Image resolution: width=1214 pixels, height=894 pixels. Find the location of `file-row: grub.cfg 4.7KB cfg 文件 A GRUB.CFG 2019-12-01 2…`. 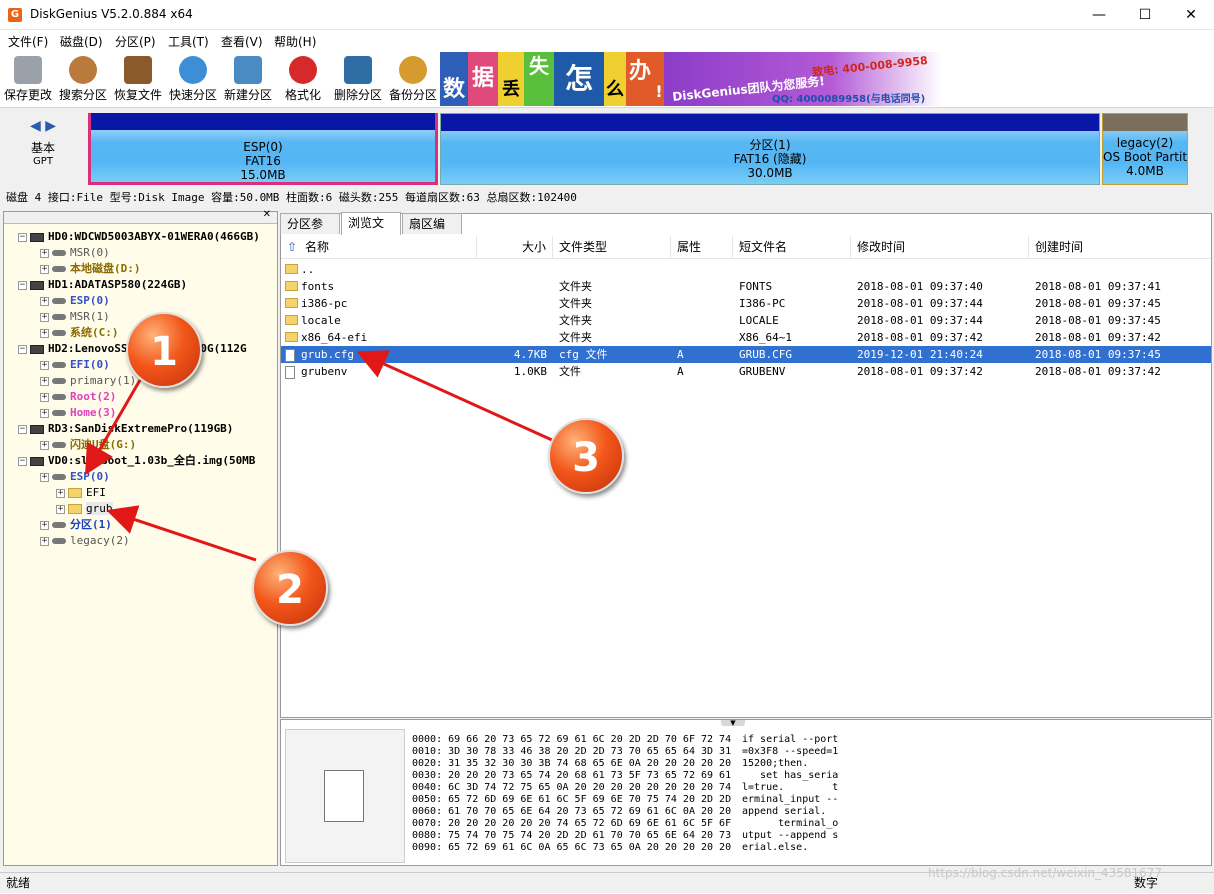

file-row: grub.cfg 4.7KB cfg 文件 A GRUB.CFG 2019-12-01 2… is located at coordinates (746, 354).